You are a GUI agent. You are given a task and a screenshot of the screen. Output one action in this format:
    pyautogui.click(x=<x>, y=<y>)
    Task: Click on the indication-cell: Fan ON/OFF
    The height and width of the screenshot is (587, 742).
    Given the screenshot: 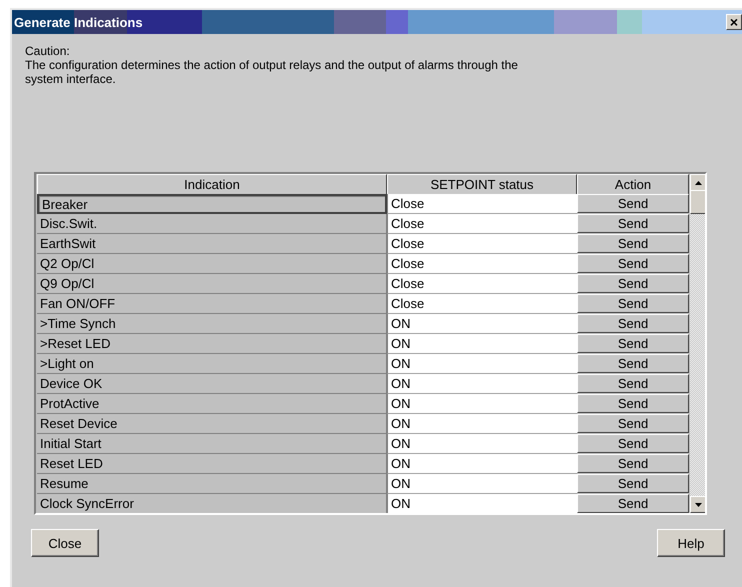 What is the action you would take?
    pyautogui.click(x=212, y=304)
    